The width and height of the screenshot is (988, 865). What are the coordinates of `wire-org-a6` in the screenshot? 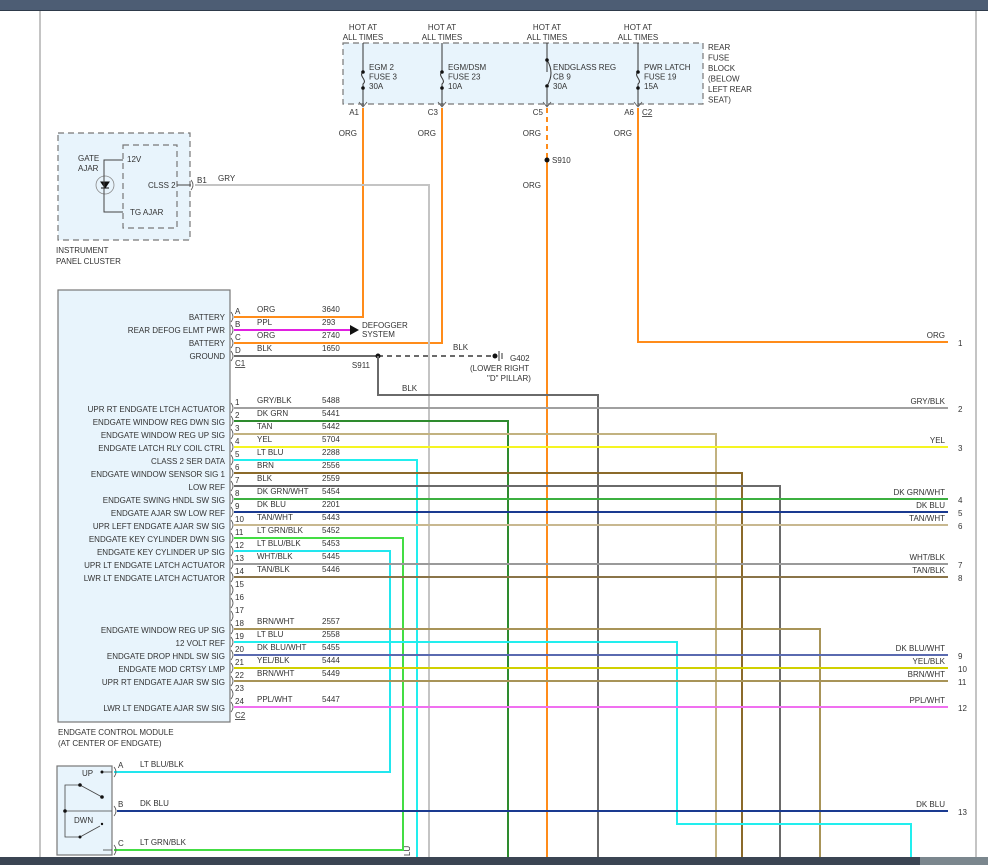 It's located at (792, 225).